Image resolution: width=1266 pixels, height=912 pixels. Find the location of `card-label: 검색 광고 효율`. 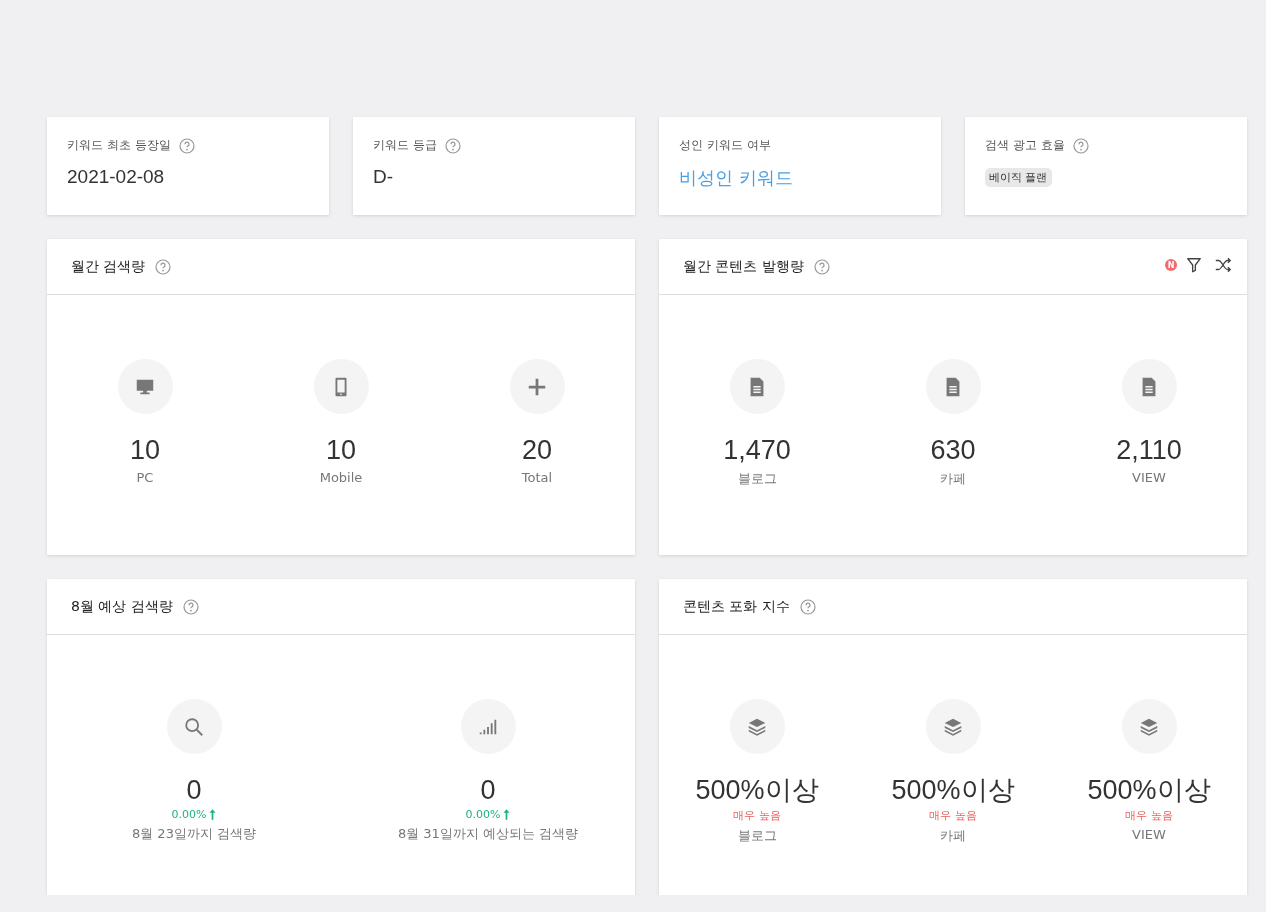

card-label: 검색 광고 효율 is located at coordinates (1025, 145).